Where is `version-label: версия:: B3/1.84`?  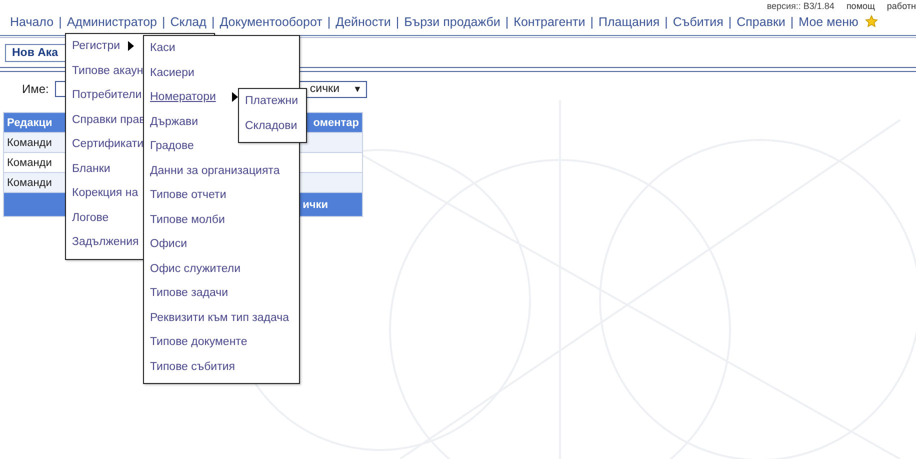
version-label: версия:: B3/1.84 is located at coordinates (800, 6).